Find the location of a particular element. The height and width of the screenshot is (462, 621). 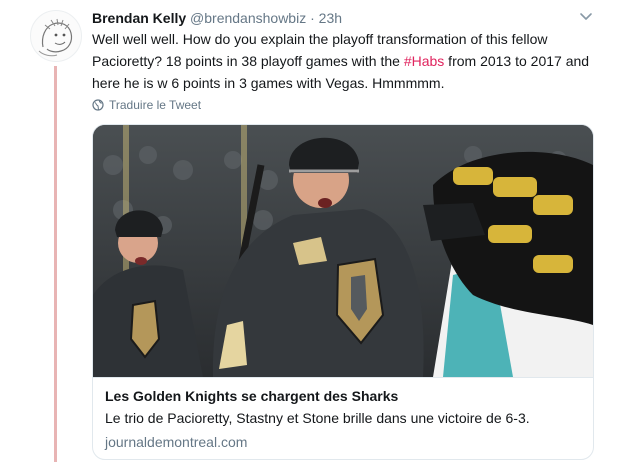

avatar is located at coordinates (56, 36).